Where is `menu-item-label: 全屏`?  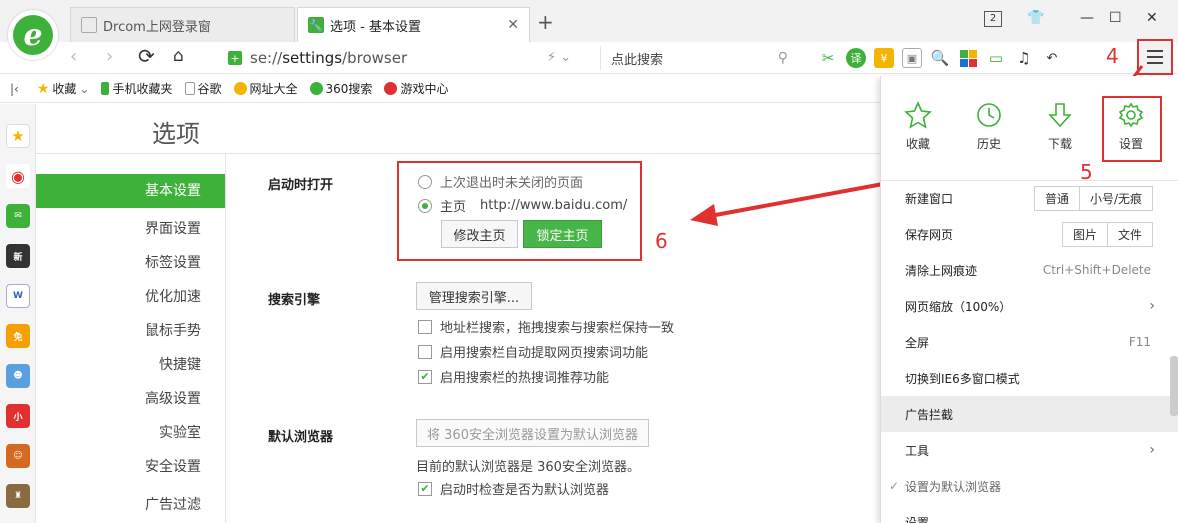
menu-item-label: 全屏 is located at coordinates (917, 342).